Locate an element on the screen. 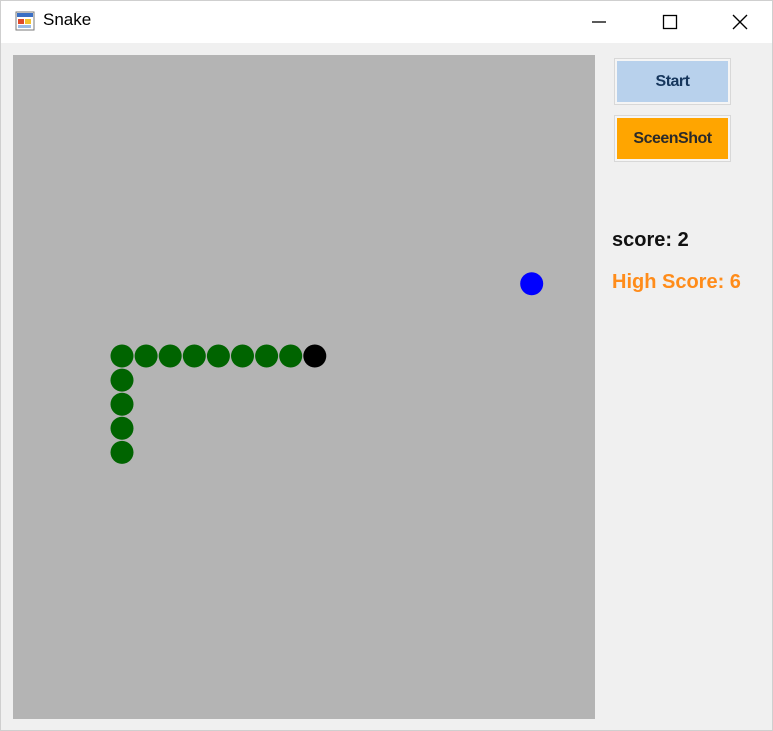  minimize-icon is located at coordinates (599, 22).